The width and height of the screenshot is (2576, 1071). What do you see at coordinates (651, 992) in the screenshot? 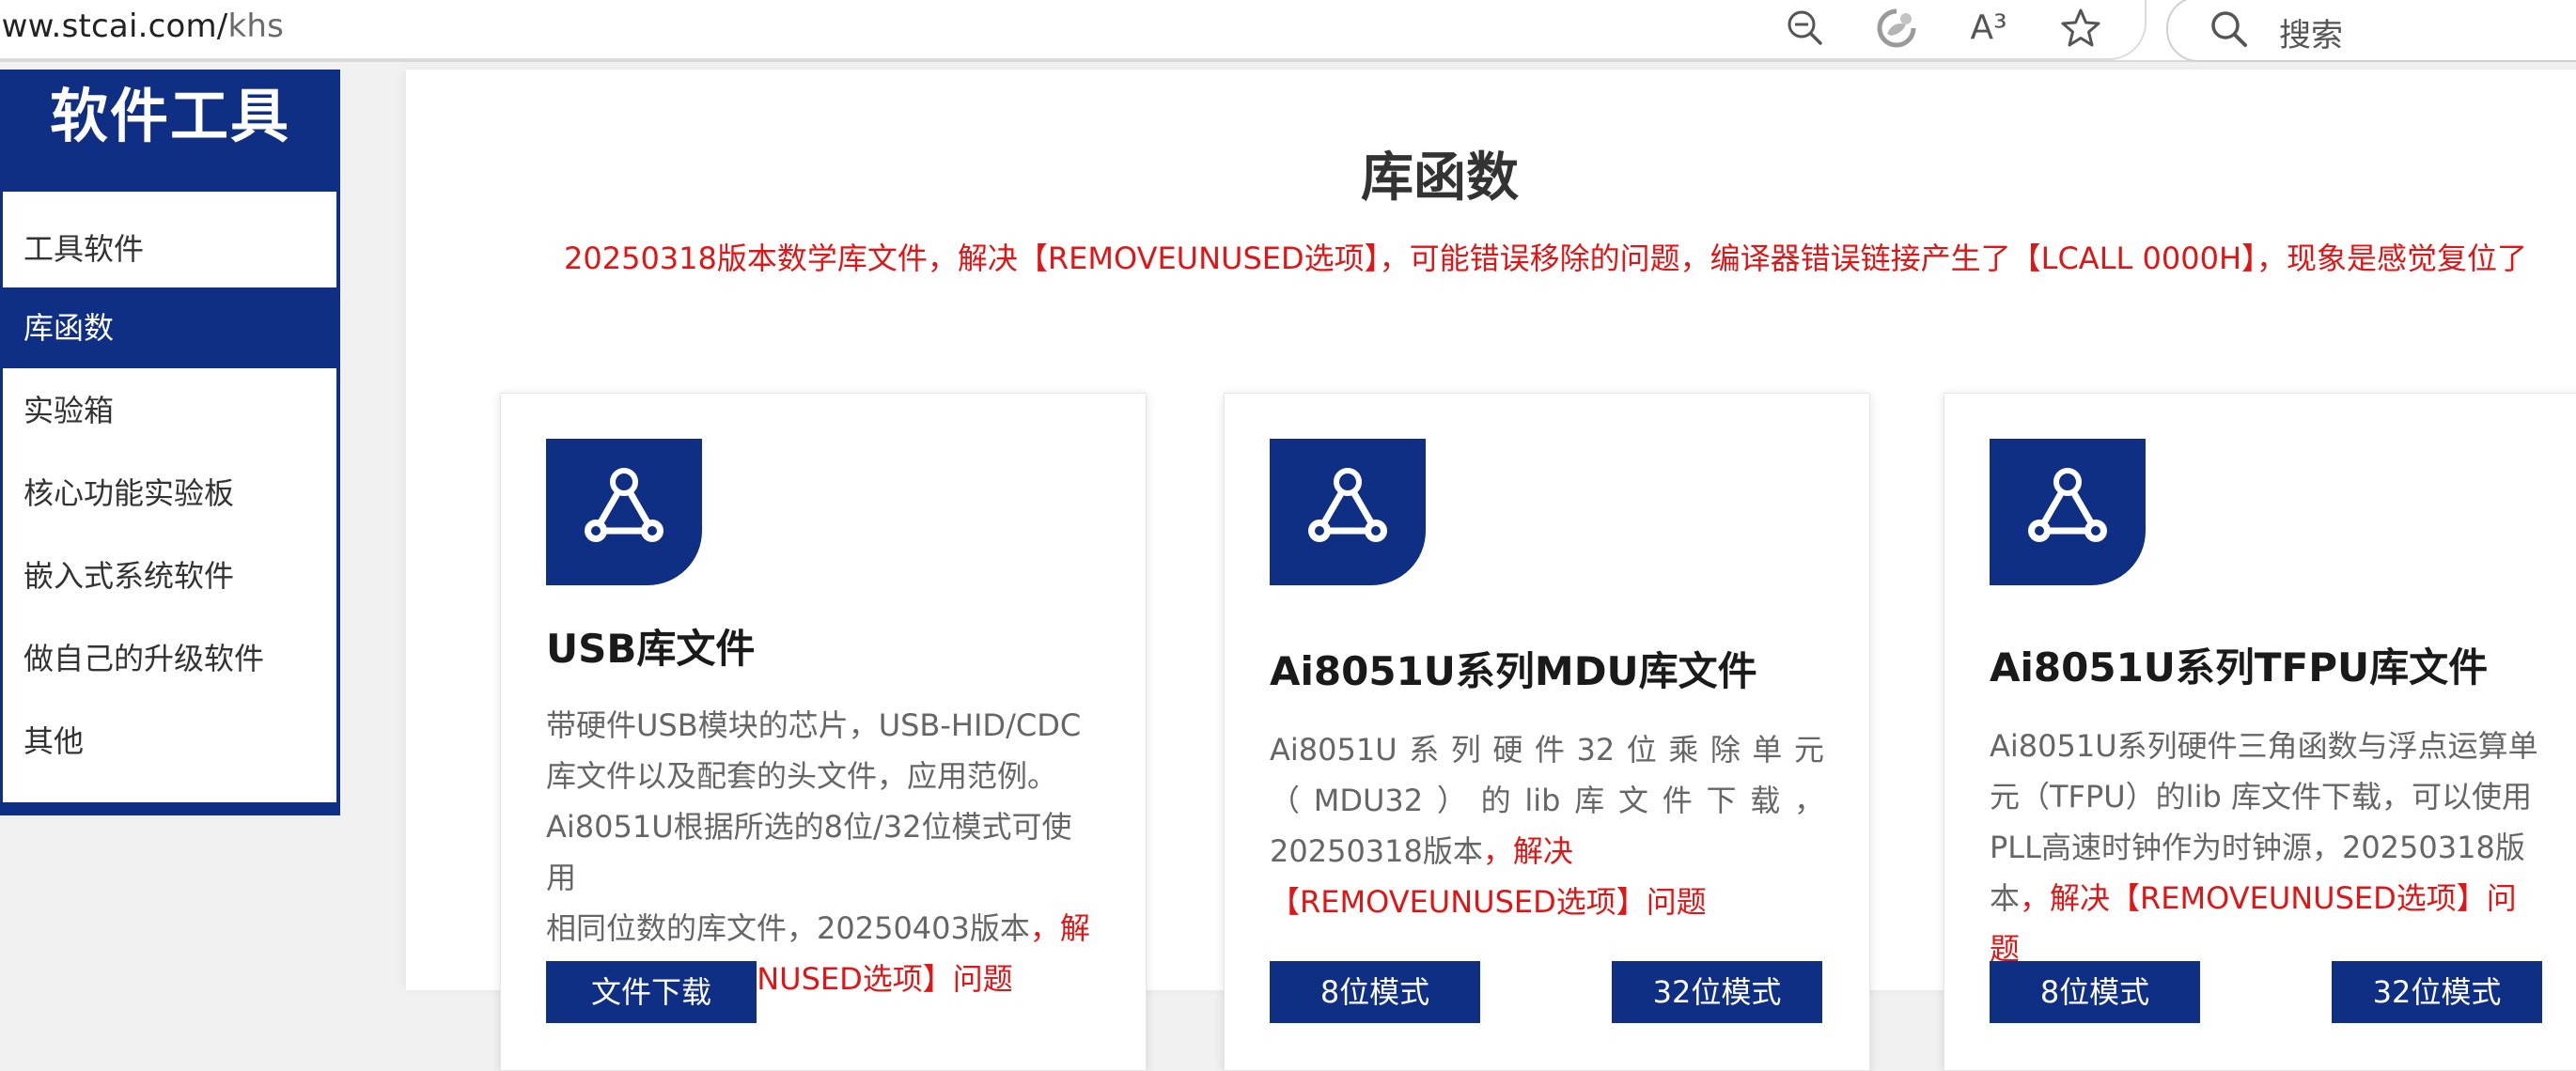
I see `file-download-button: 文件下载` at bounding box center [651, 992].